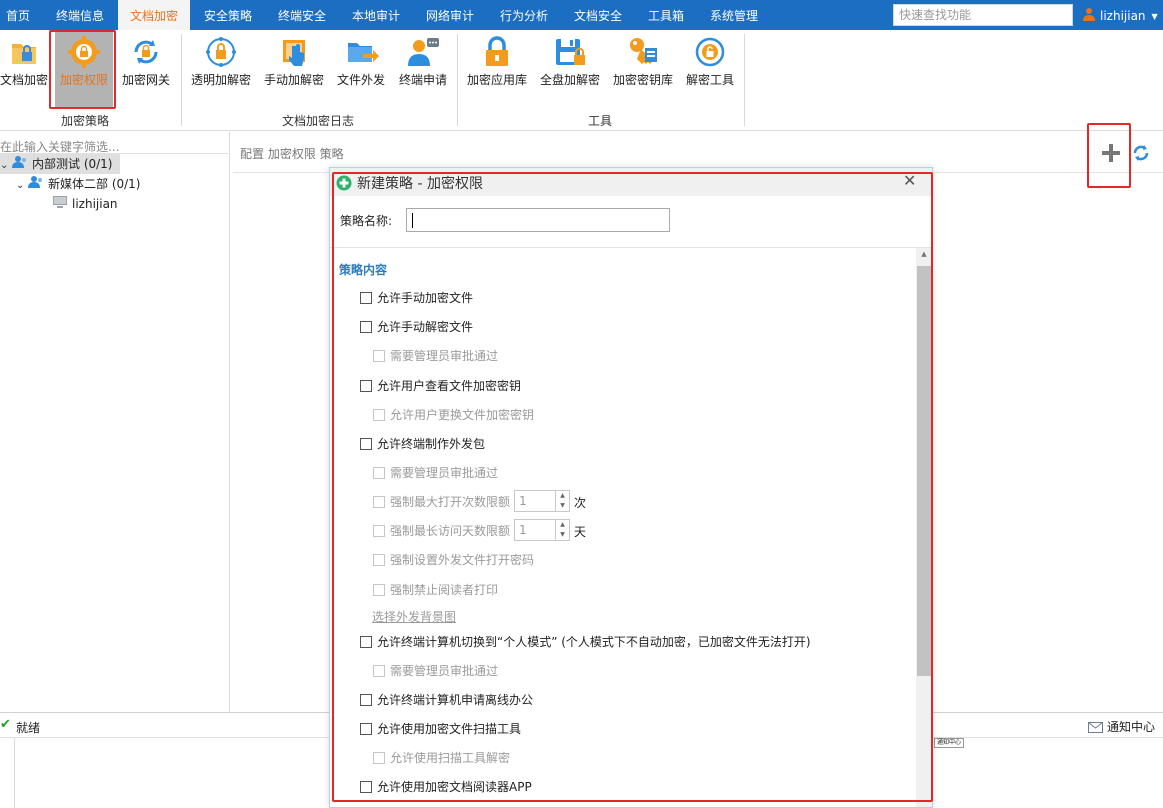  Describe the element at coordinates (538, 220) in the screenshot. I see `policy-name-input` at that location.